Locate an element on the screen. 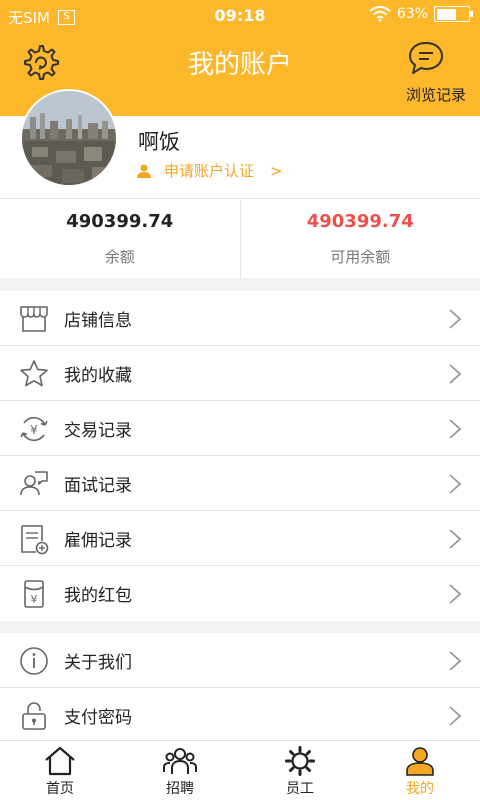  avatar-cityscape-image is located at coordinates (69, 138).